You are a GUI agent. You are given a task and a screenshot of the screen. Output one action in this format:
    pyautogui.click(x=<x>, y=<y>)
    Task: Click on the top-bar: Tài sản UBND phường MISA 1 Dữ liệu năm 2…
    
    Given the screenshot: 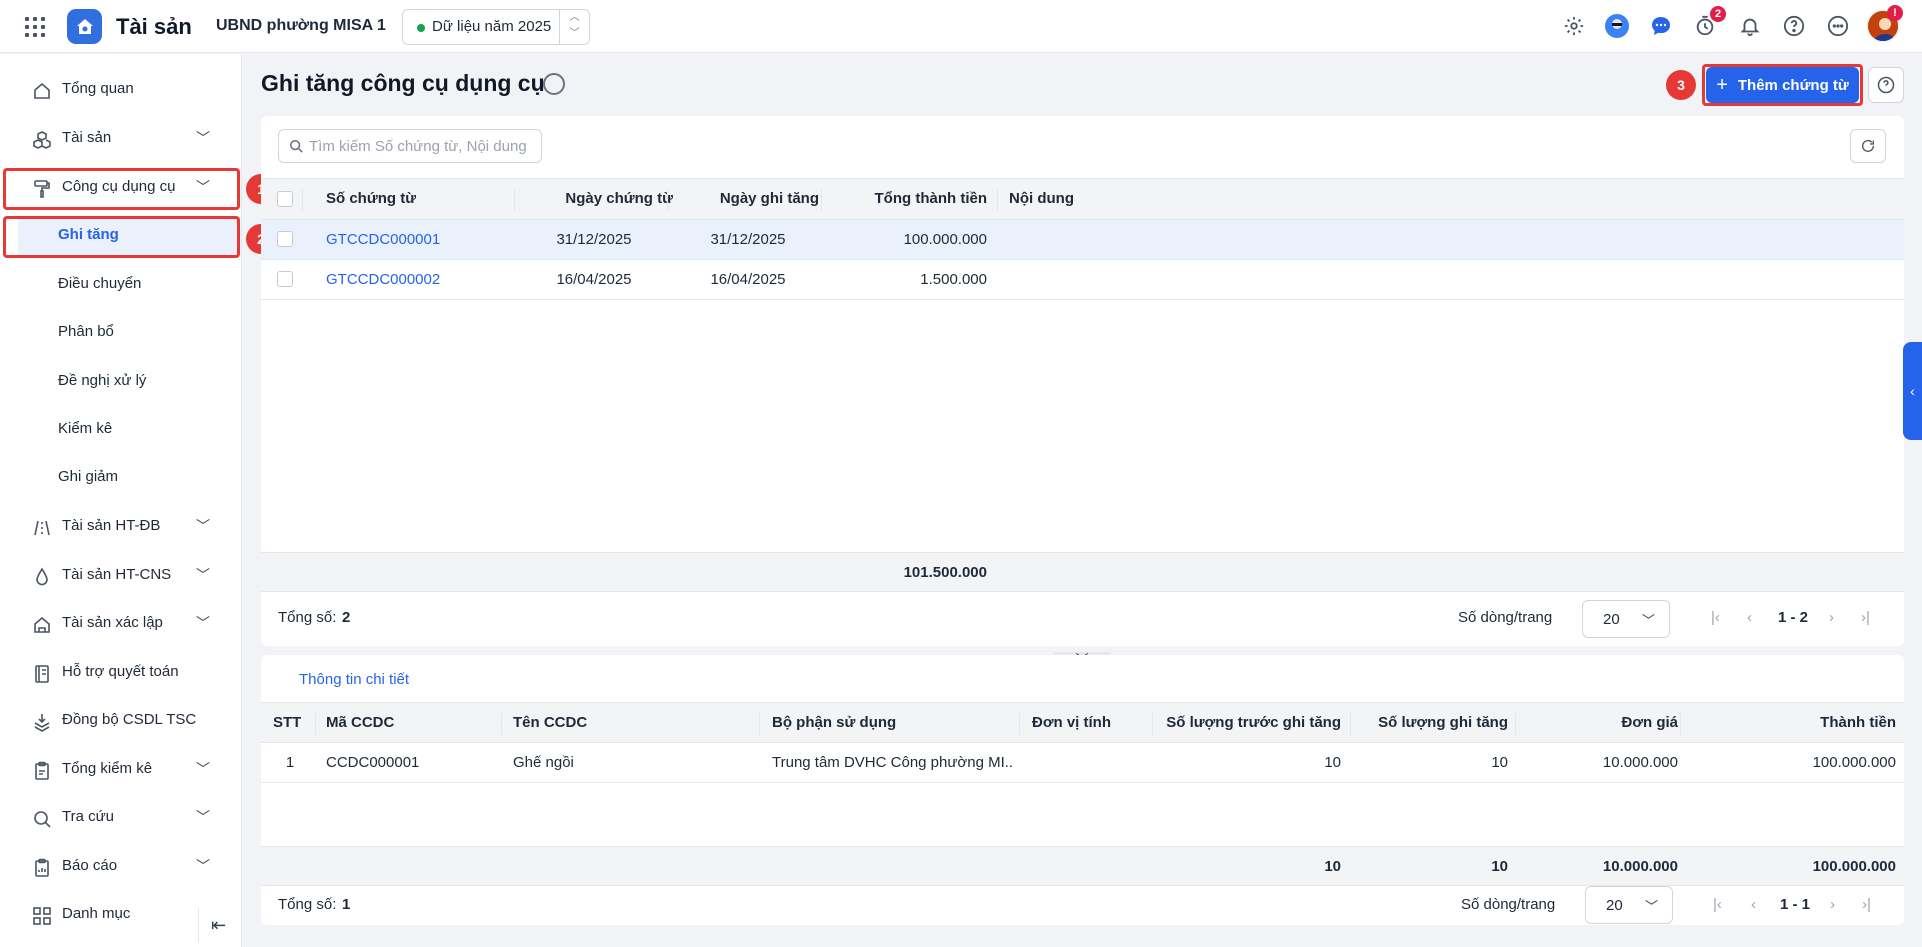 What is the action you would take?
    pyautogui.click(x=961, y=26)
    